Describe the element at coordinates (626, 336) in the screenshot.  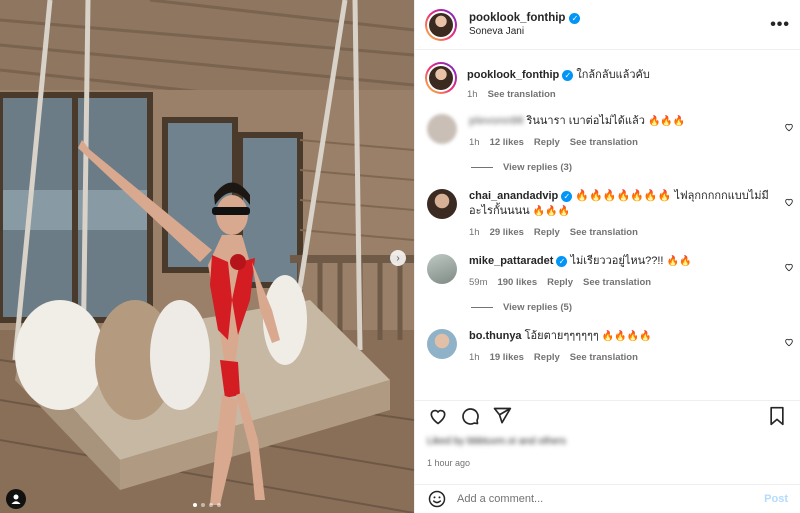
I see `comment-emoji: 🔥🔥🔥🔥` at that location.